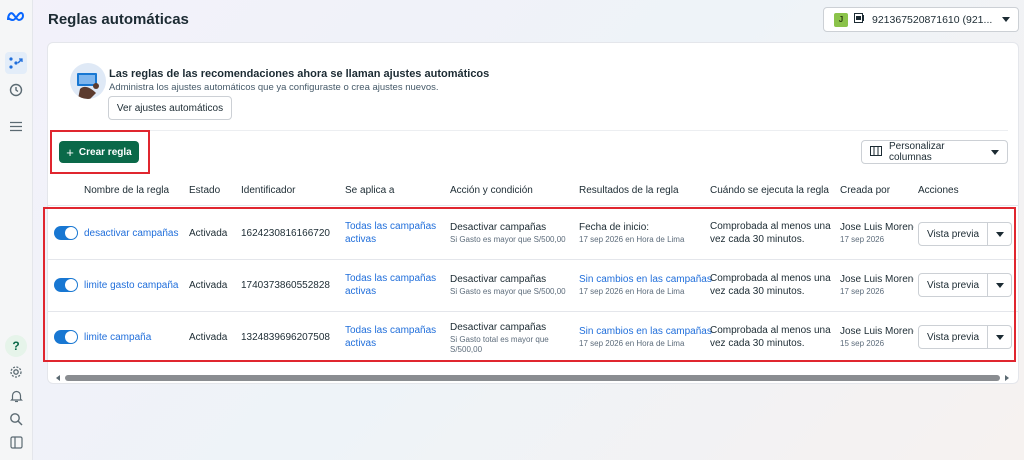 The width and height of the screenshot is (1024, 460). I want to click on scrollbar-thumb, so click(532, 378).